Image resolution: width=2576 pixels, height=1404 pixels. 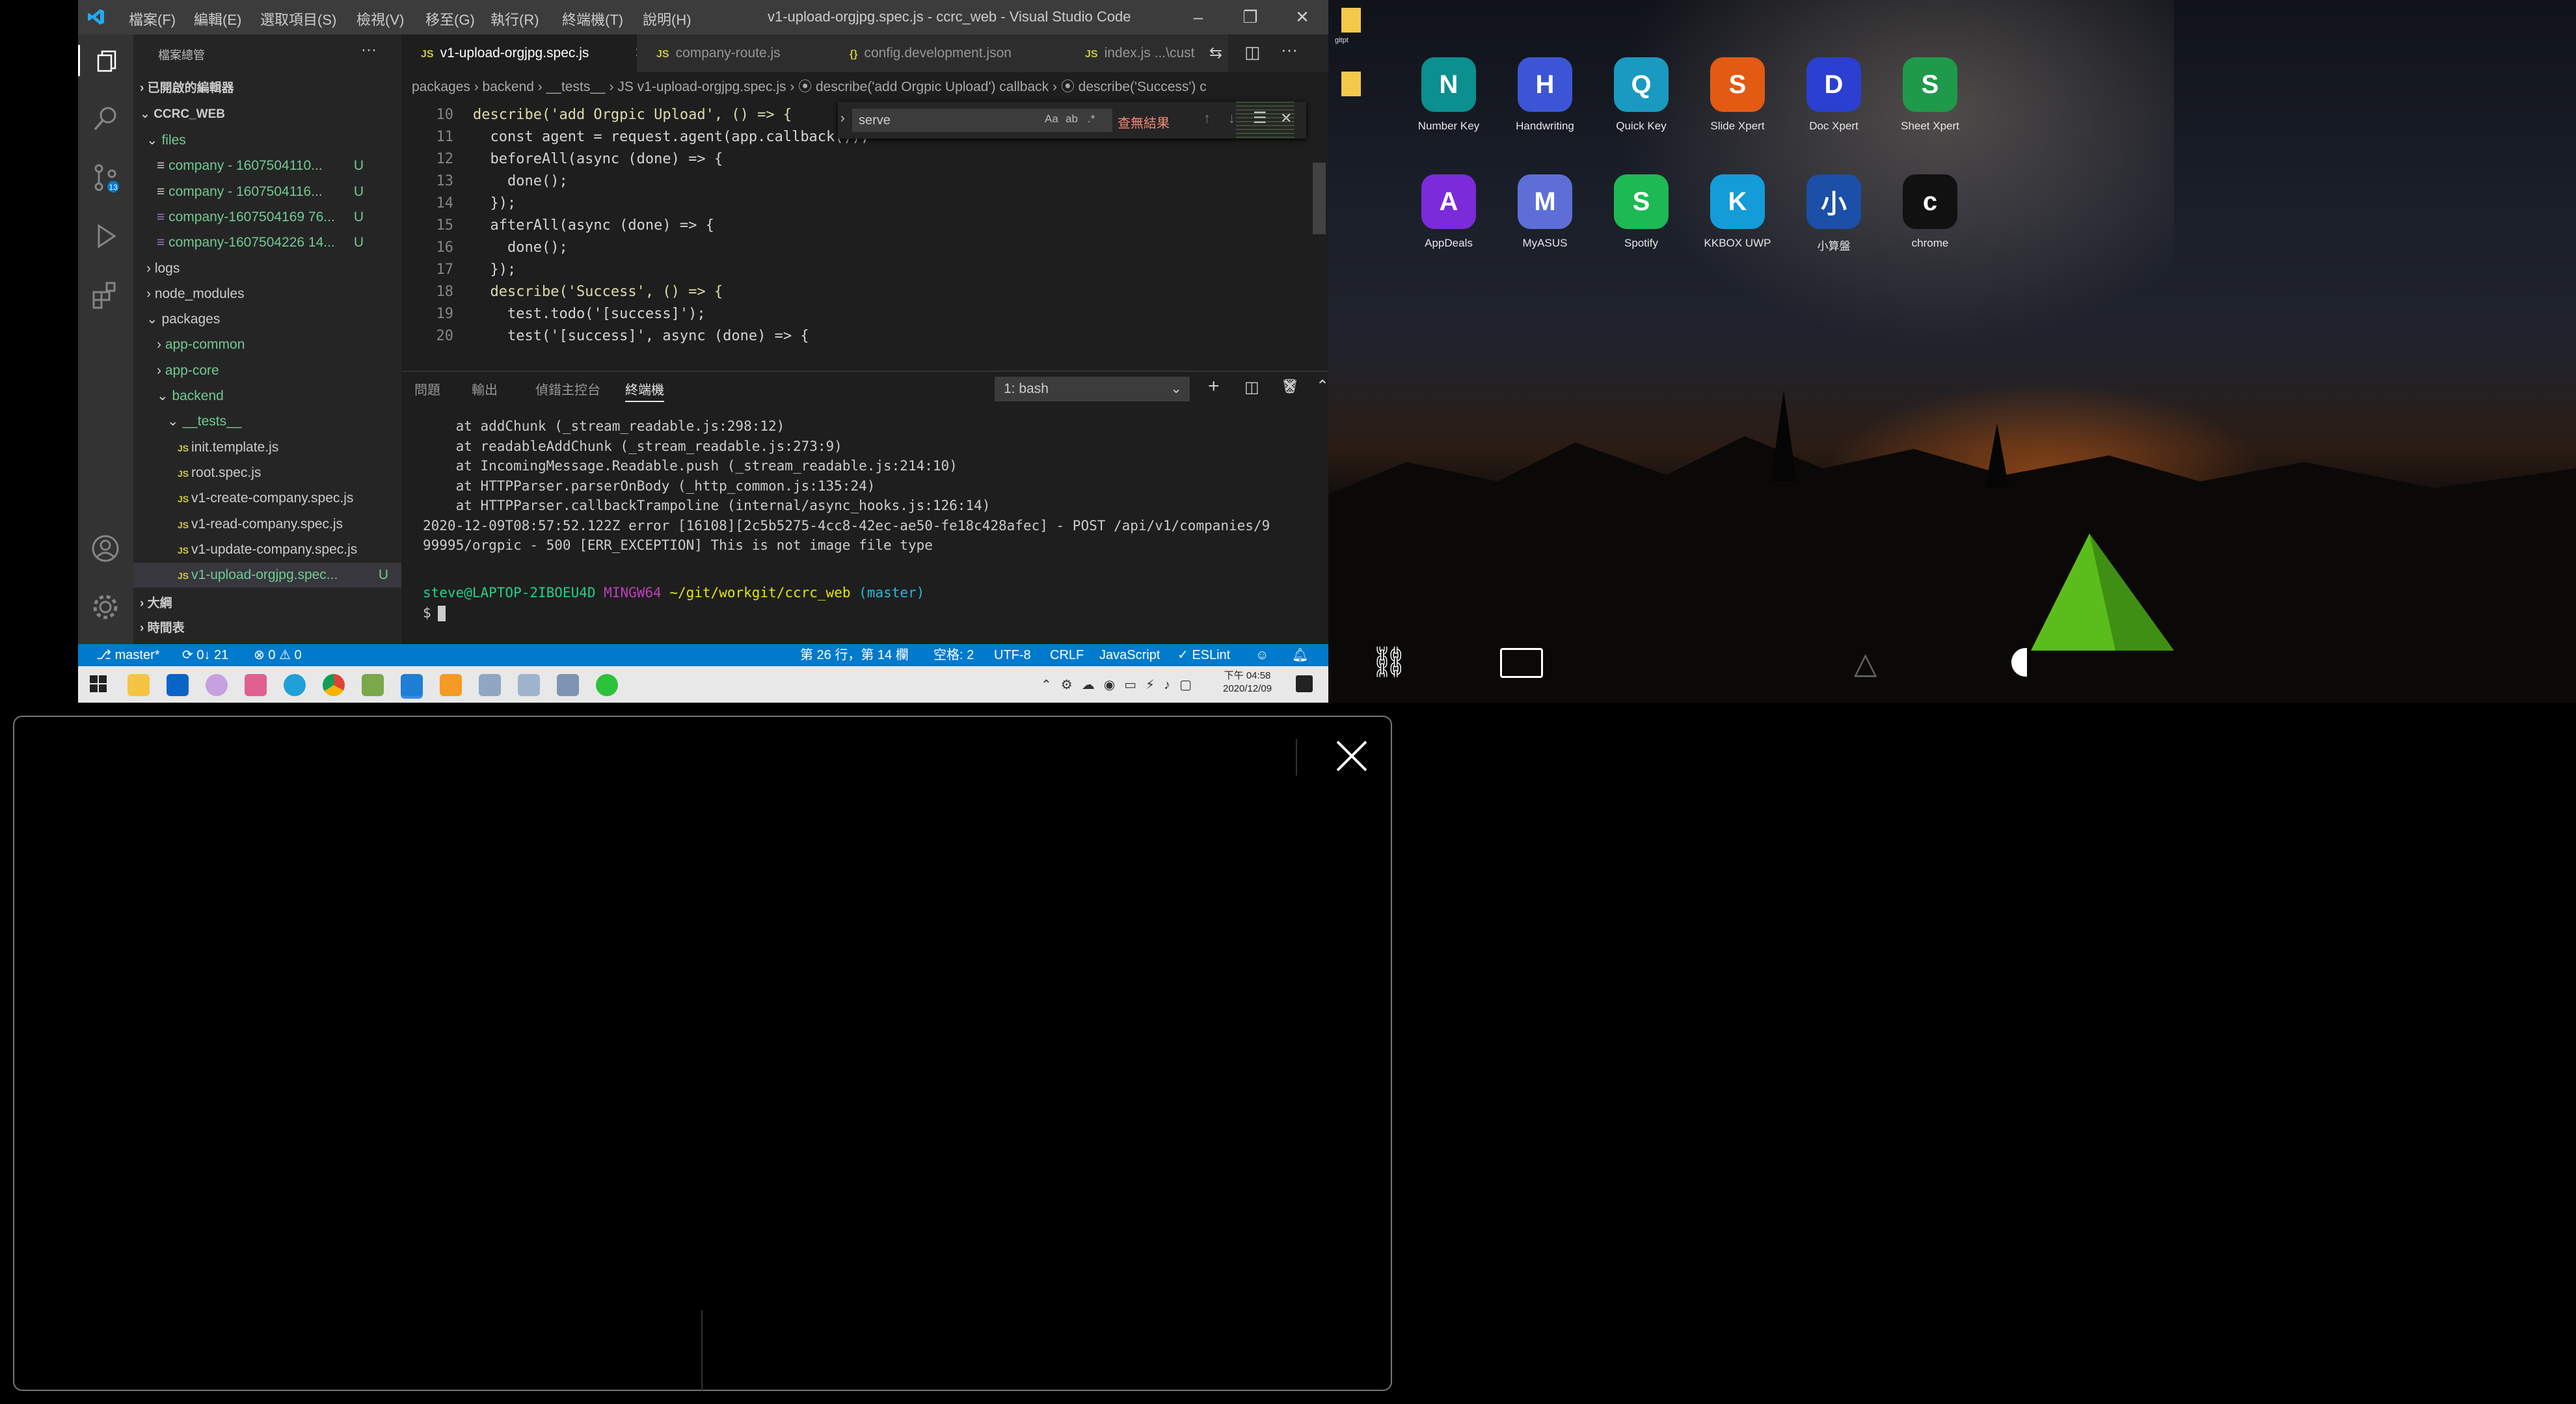 What do you see at coordinates (260, 242) in the screenshot?
I see `file-item: ≡ company-1607504226 14... U` at bounding box center [260, 242].